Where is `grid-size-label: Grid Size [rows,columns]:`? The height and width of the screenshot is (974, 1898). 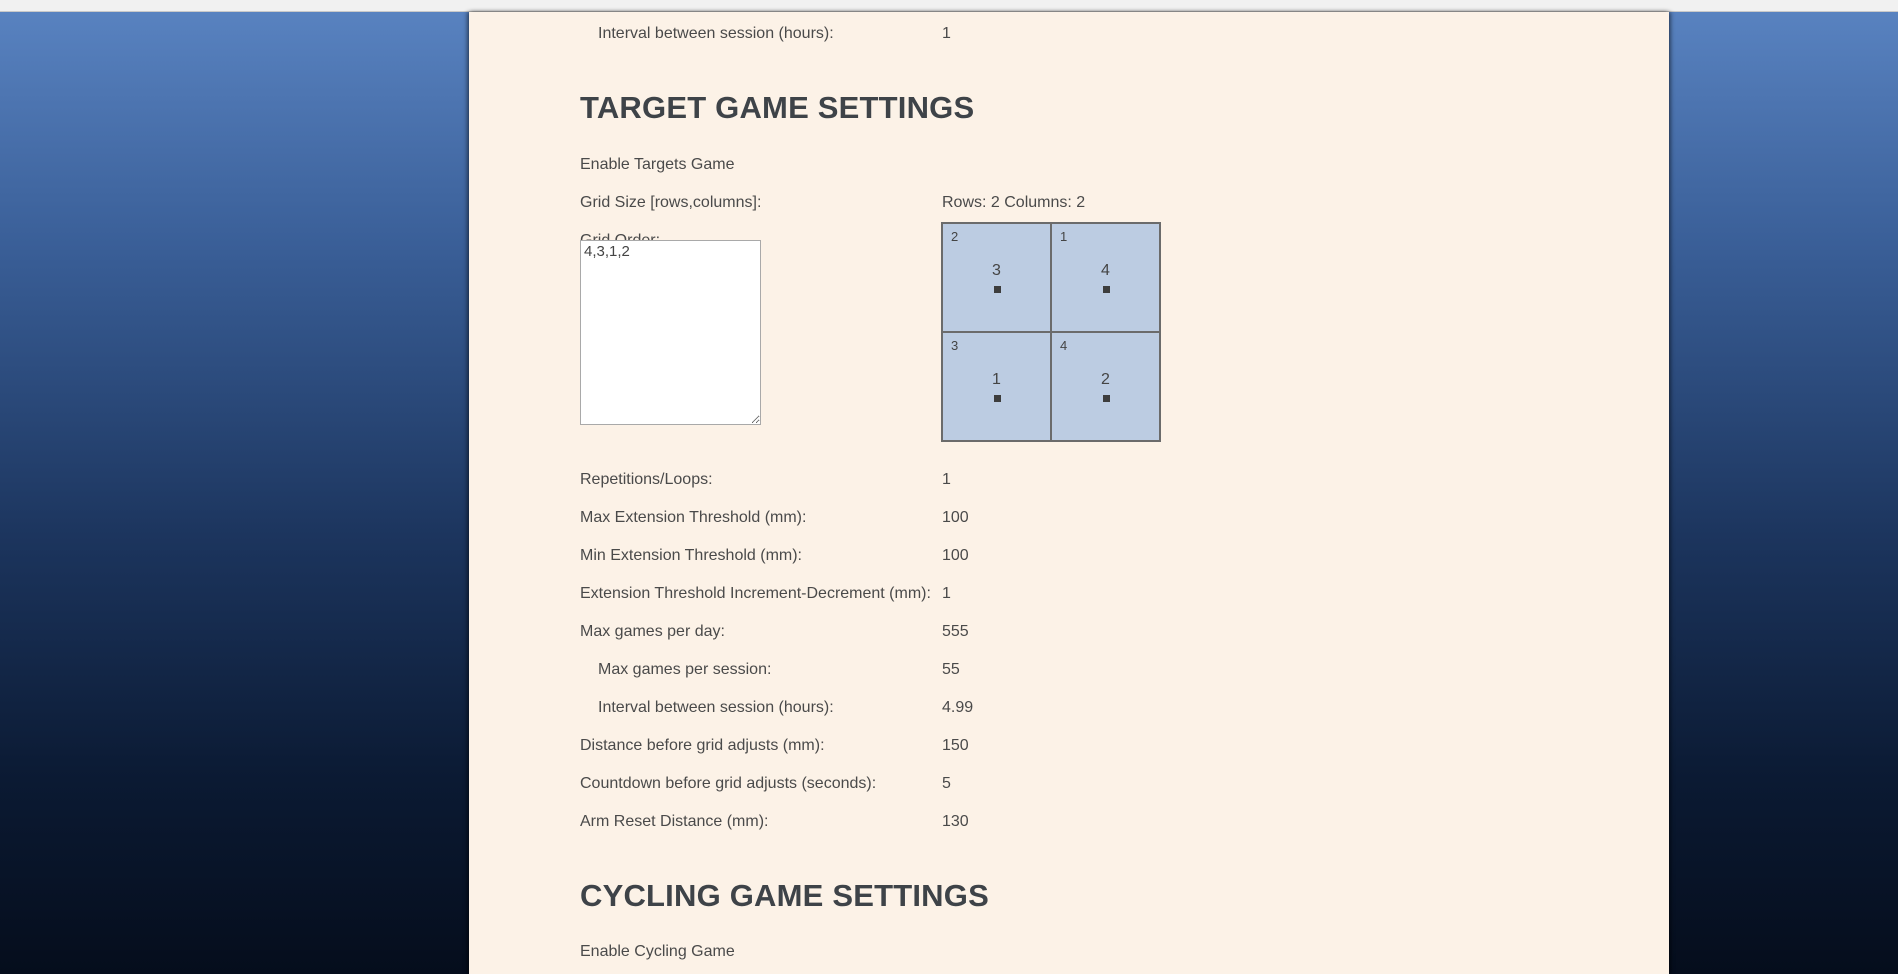
grid-size-label: Grid Size [rows,columns]: is located at coordinates (671, 202).